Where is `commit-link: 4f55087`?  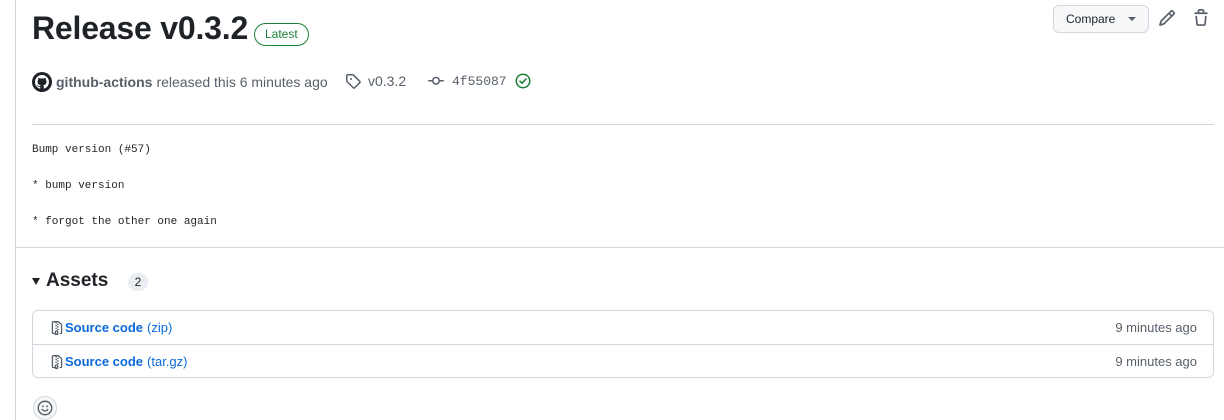 commit-link: 4f55087 is located at coordinates (479, 81).